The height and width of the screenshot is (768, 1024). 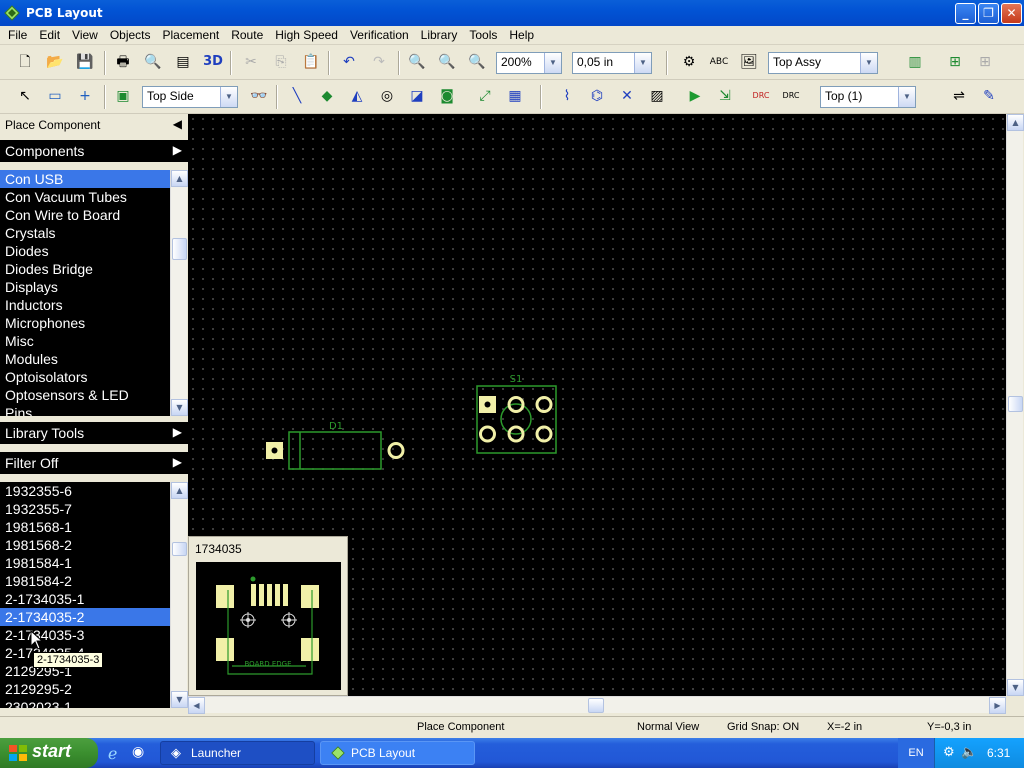 I want to click on taskbar-pcb-layout: PCB Layout, so click(x=397, y=753).